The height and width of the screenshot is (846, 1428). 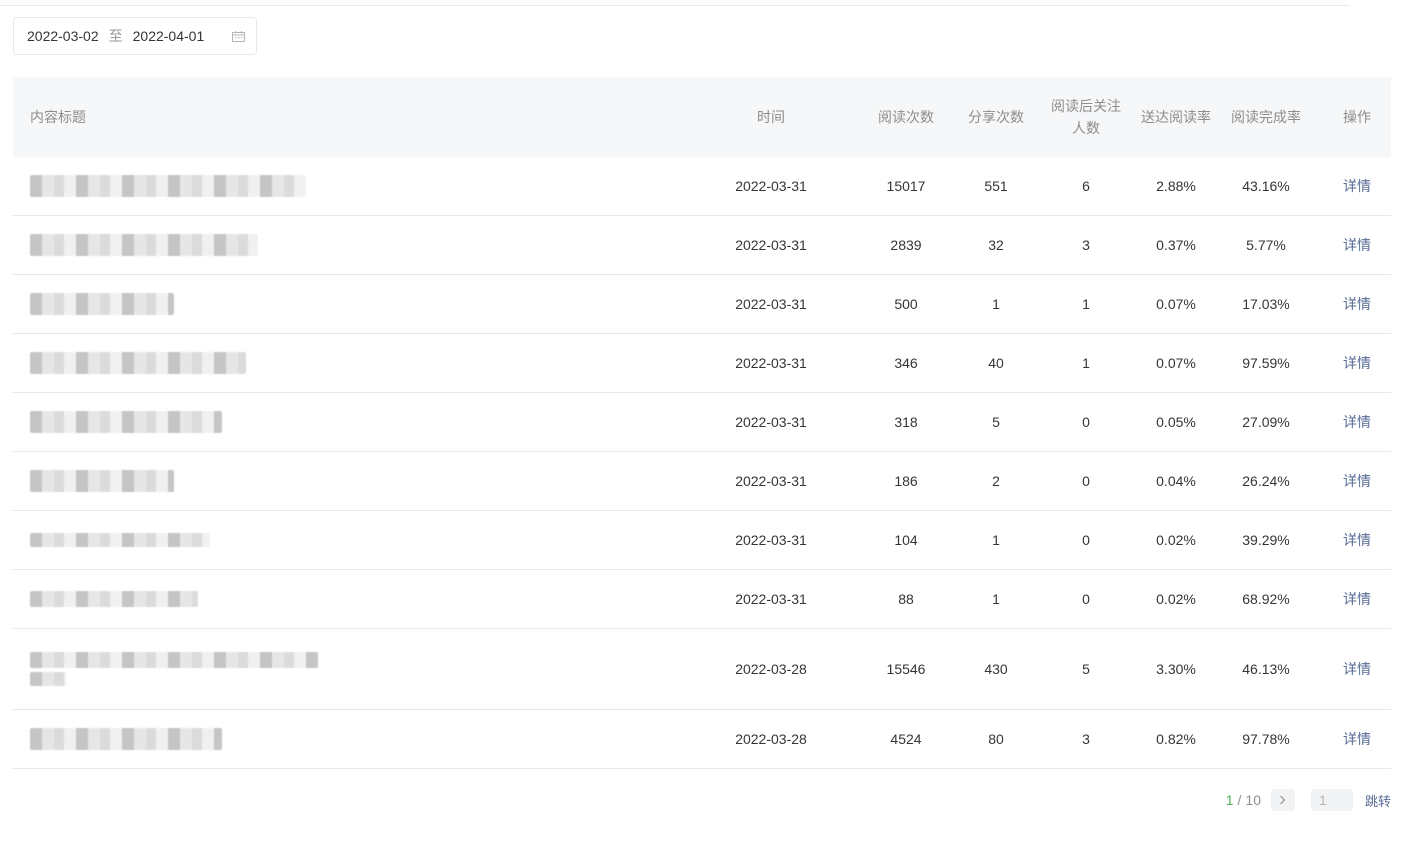 I want to click on delivery-rate-cell: 0.05%, so click(x=1176, y=422).